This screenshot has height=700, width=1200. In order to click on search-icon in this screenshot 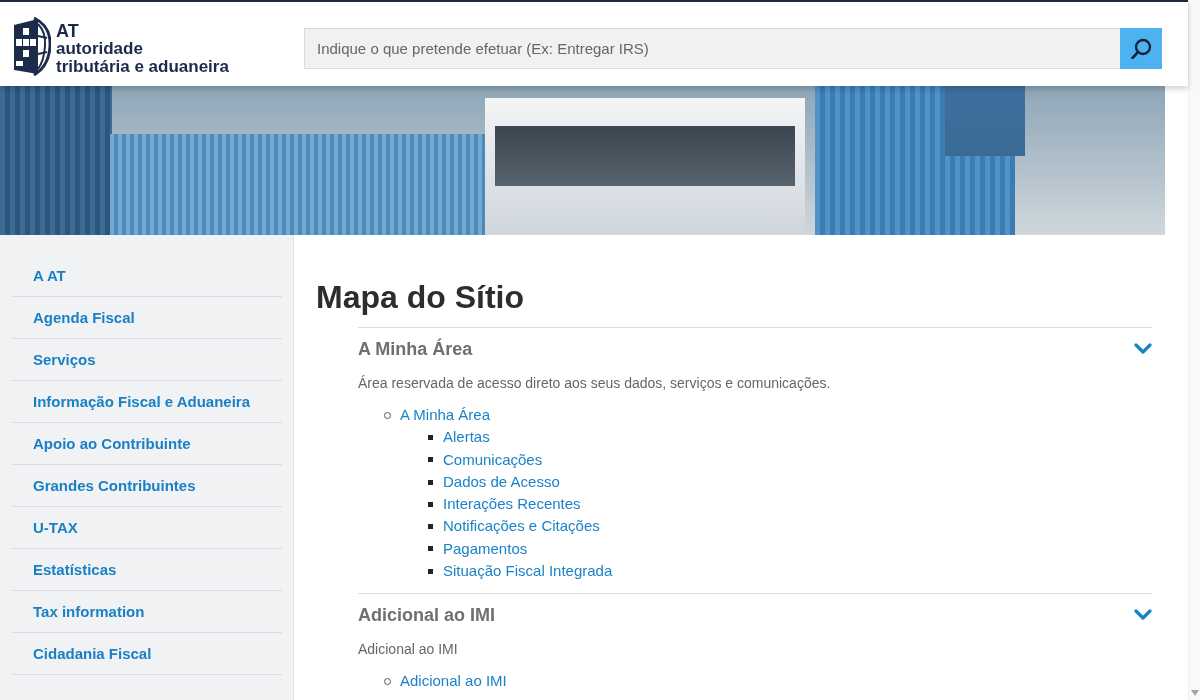, I will do `click(1141, 48)`.